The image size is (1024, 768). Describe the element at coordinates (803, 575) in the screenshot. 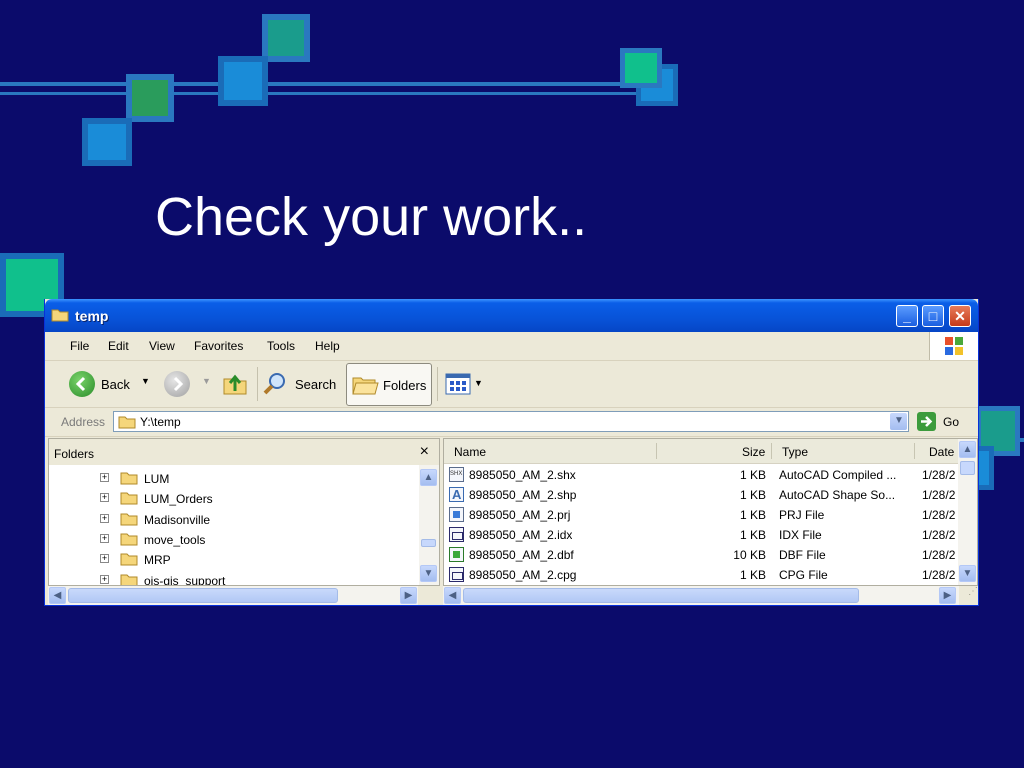

I see `file-type: CPG File` at that location.